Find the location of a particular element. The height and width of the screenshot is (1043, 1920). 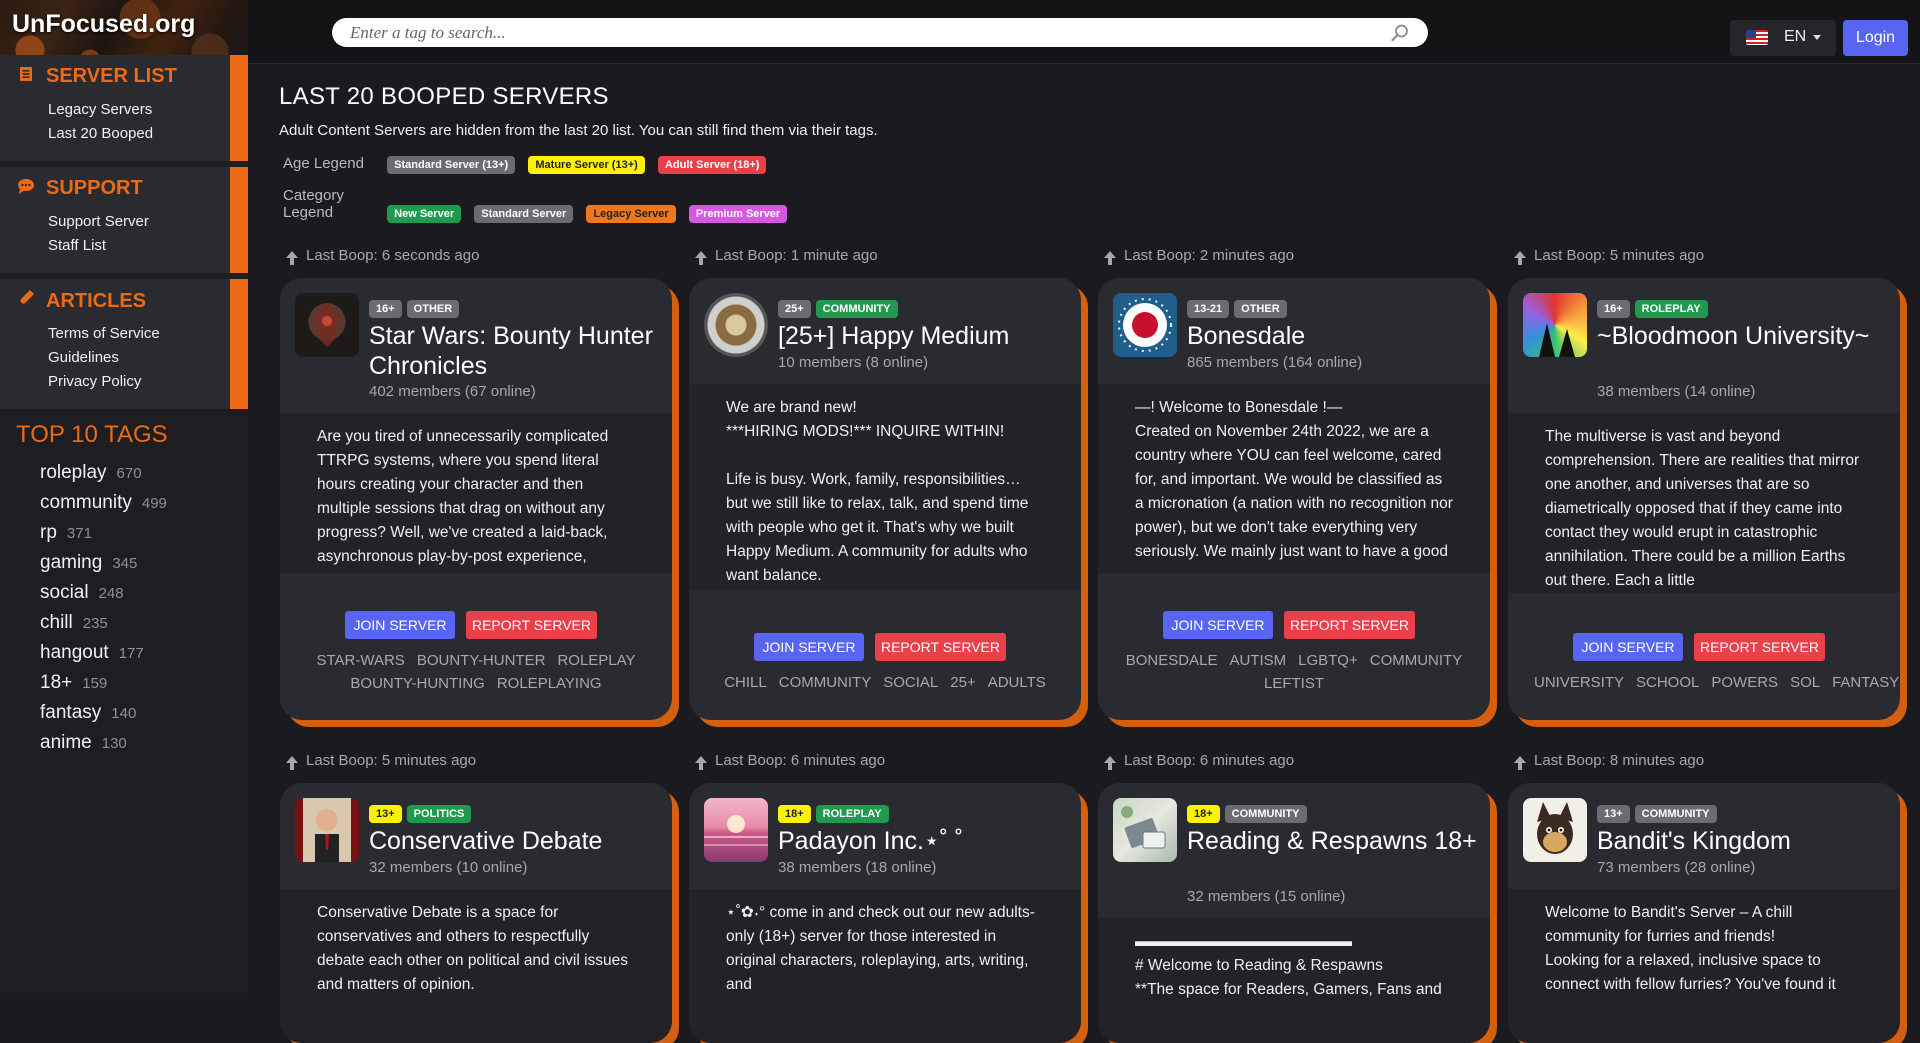

tag-link: SOCIAL is located at coordinates (910, 682).